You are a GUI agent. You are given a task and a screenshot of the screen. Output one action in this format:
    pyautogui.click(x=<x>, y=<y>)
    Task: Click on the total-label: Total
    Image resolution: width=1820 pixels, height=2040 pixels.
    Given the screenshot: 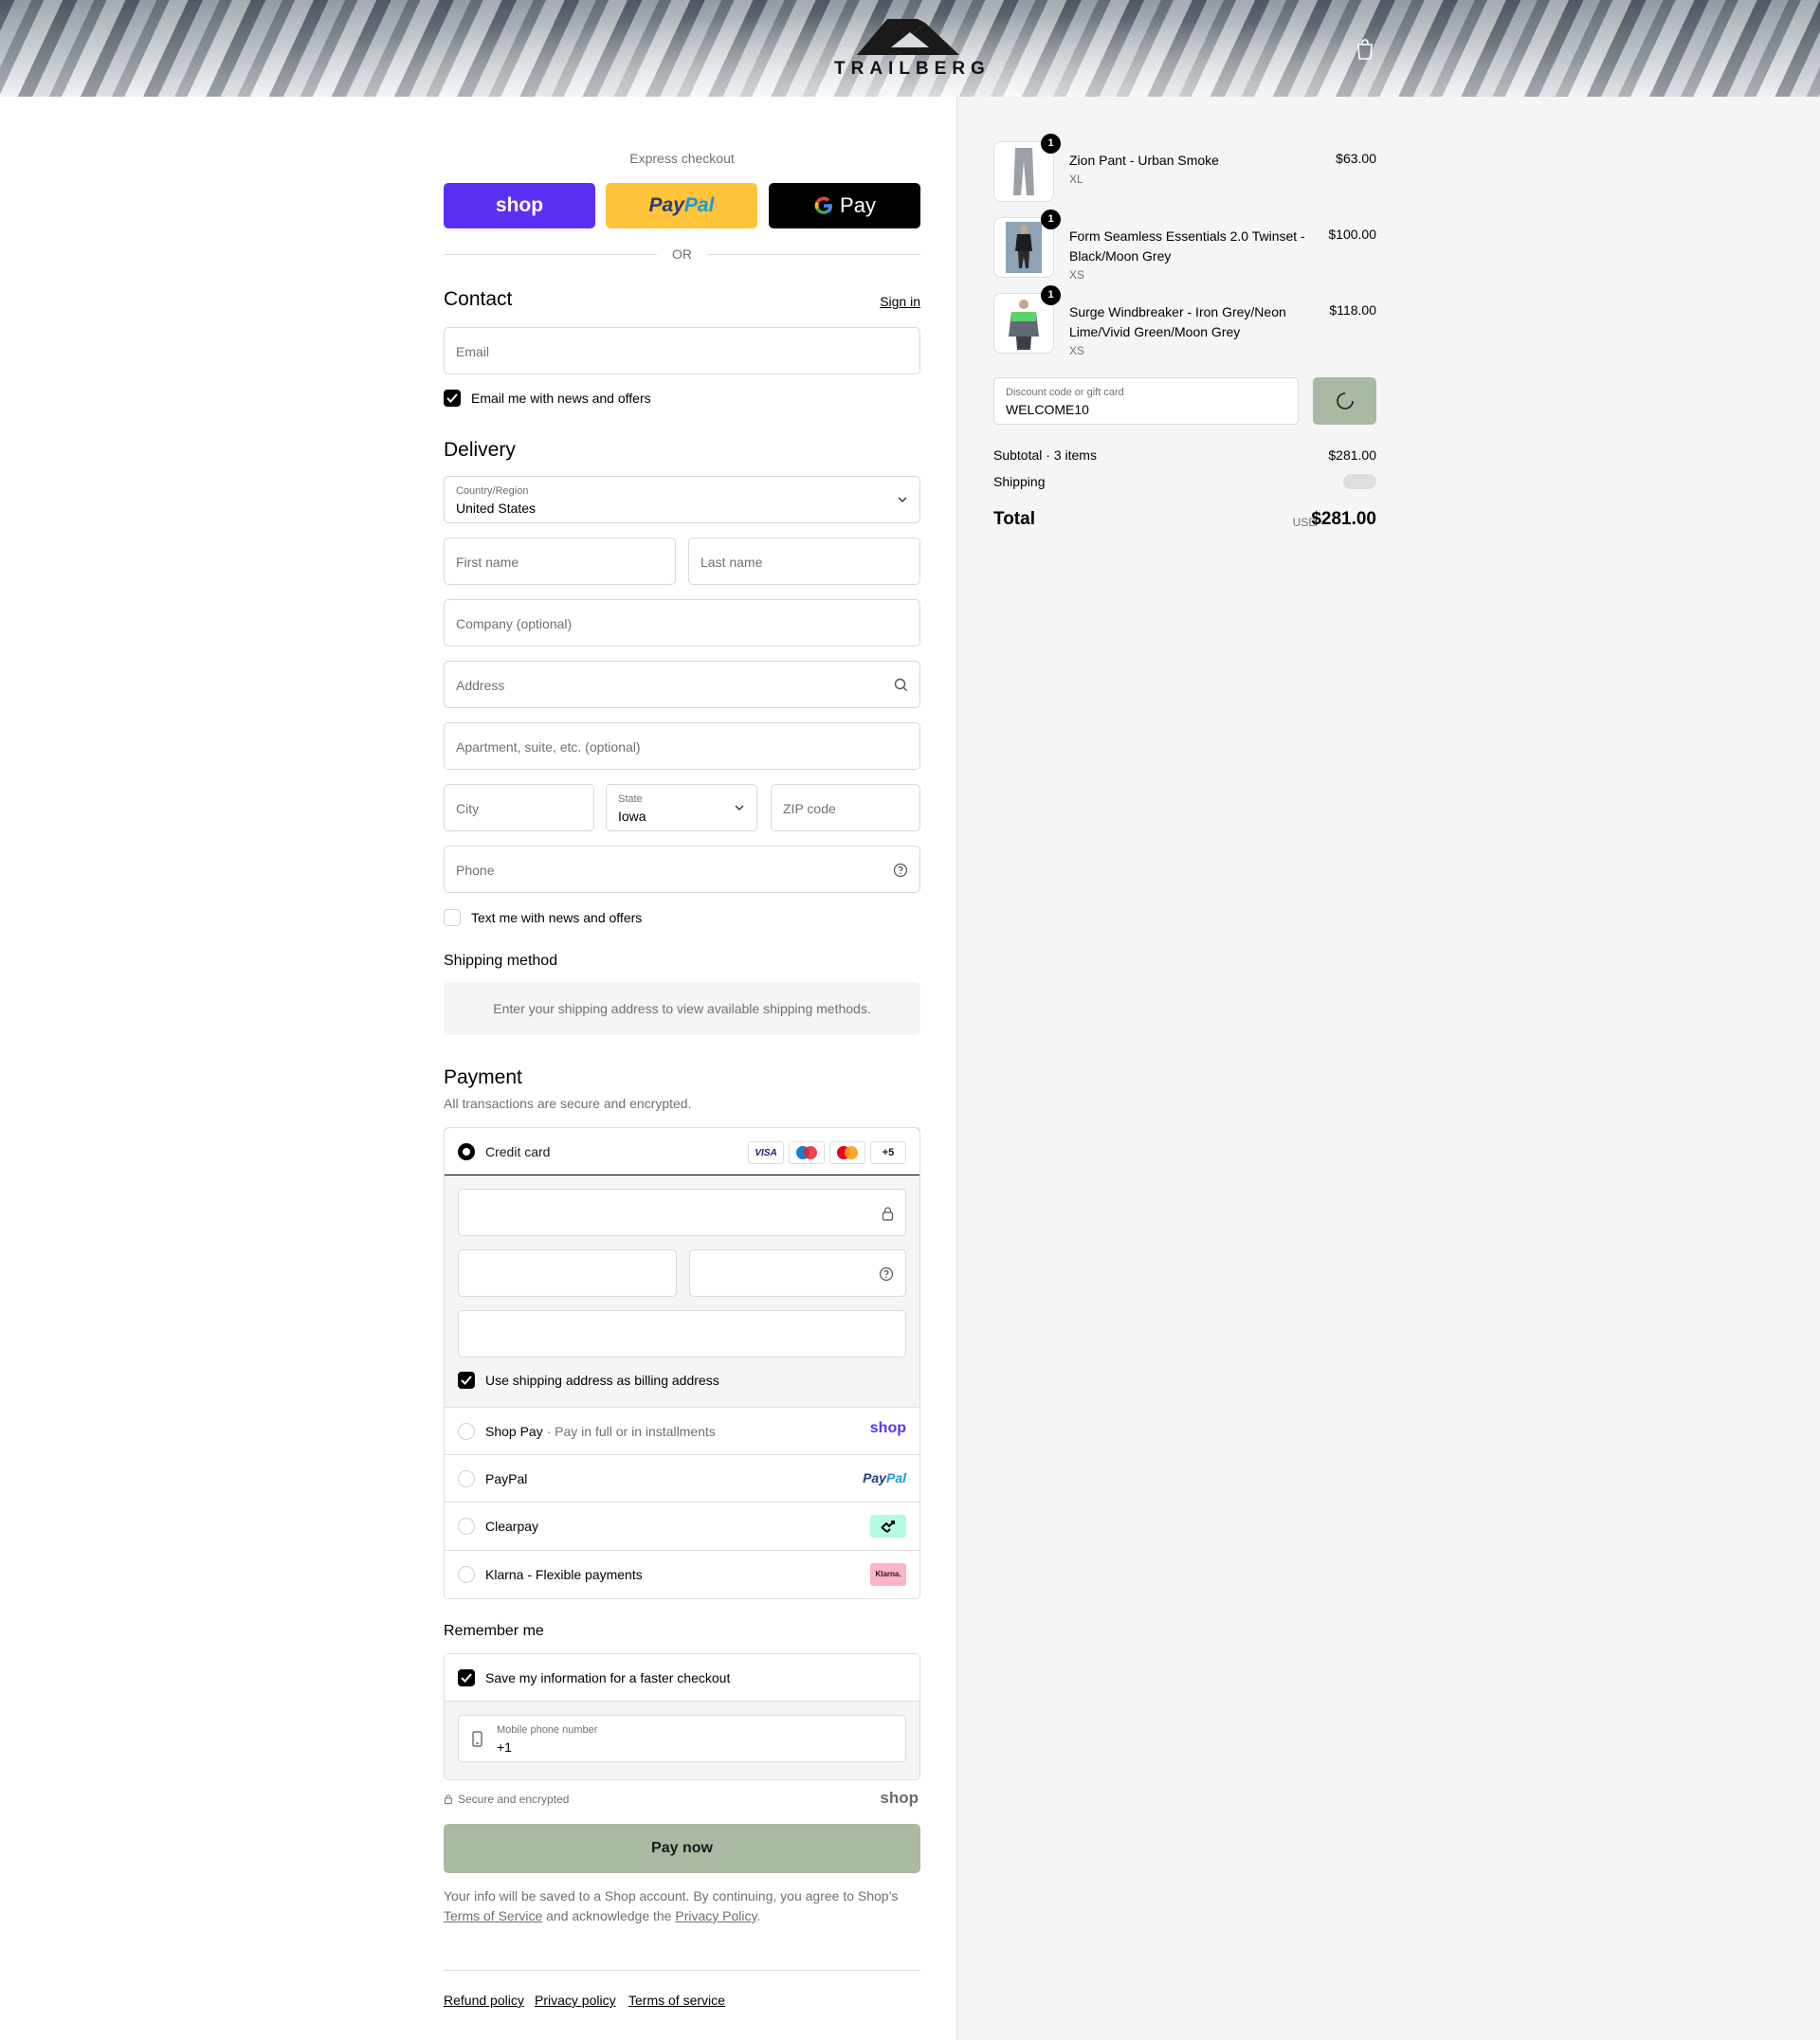 What is the action you would take?
    pyautogui.click(x=1014, y=519)
    